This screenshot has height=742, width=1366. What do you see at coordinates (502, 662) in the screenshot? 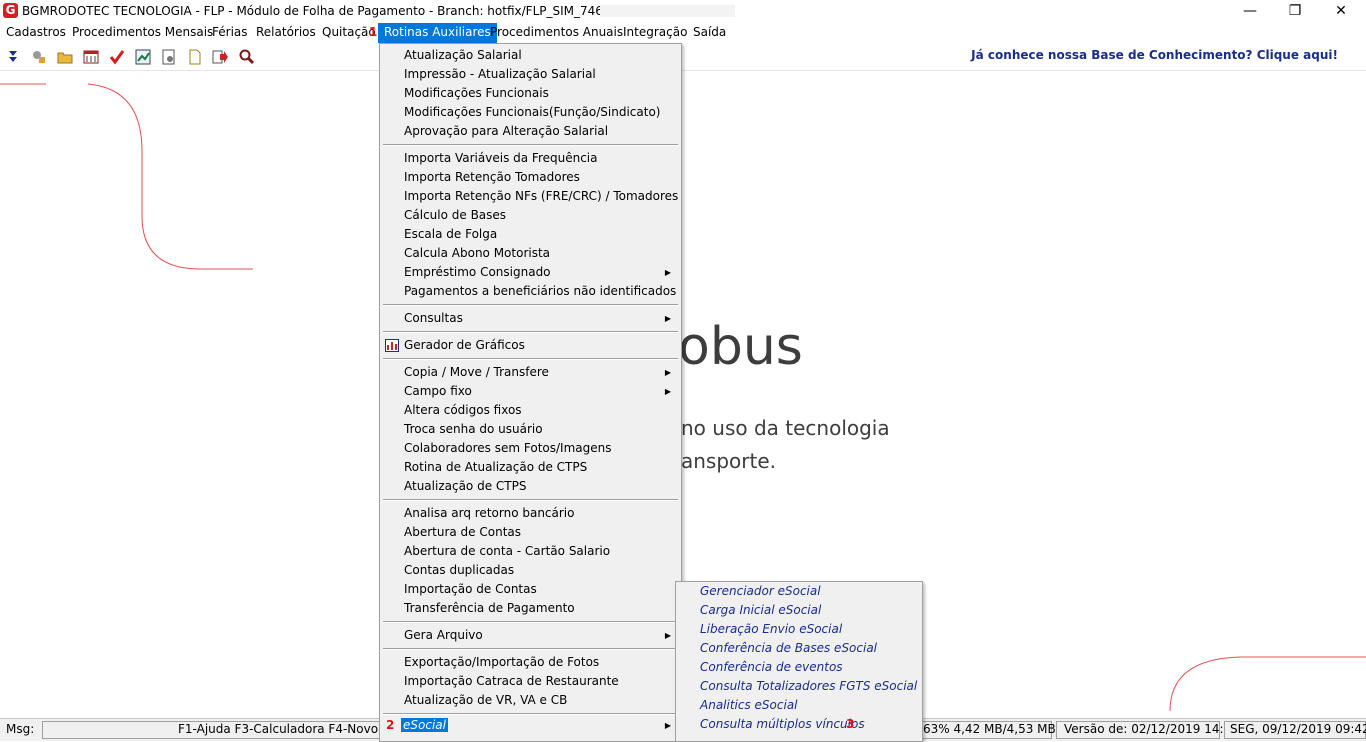
I see `menu-item-label: Exportação/Importação de Fotos` at bounding box center [502, 662].